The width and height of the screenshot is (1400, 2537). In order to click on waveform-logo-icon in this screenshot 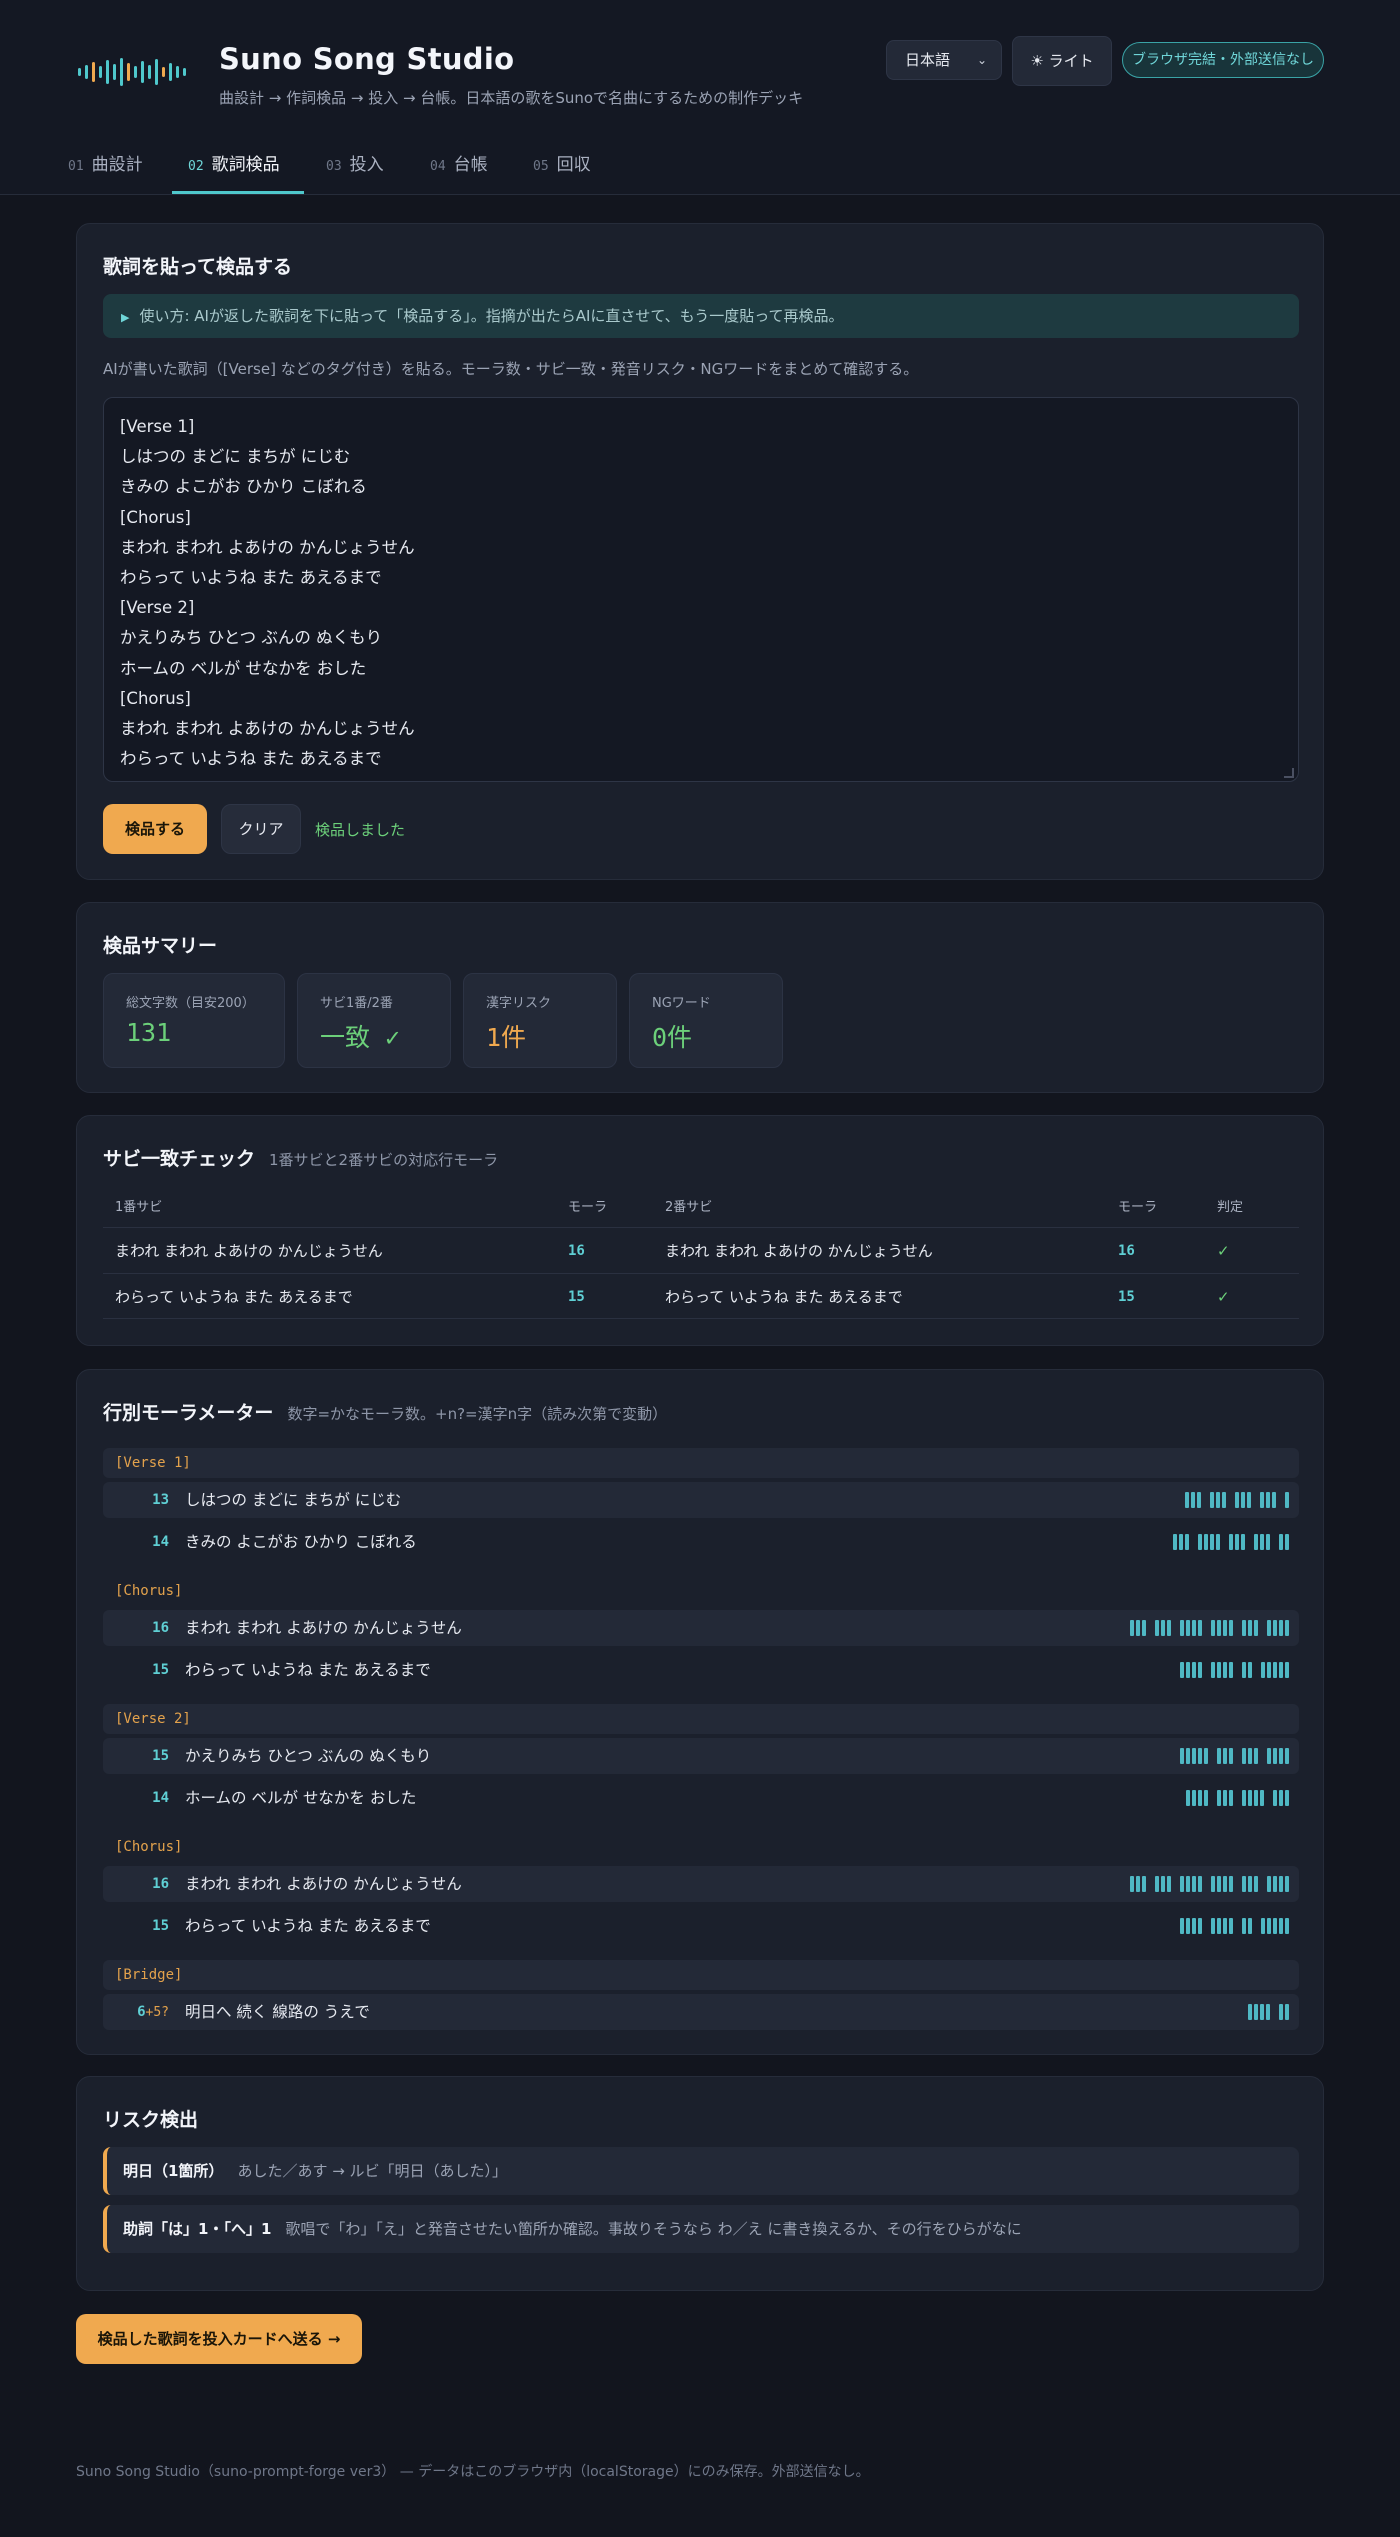, I will do `click(132, 72)`.